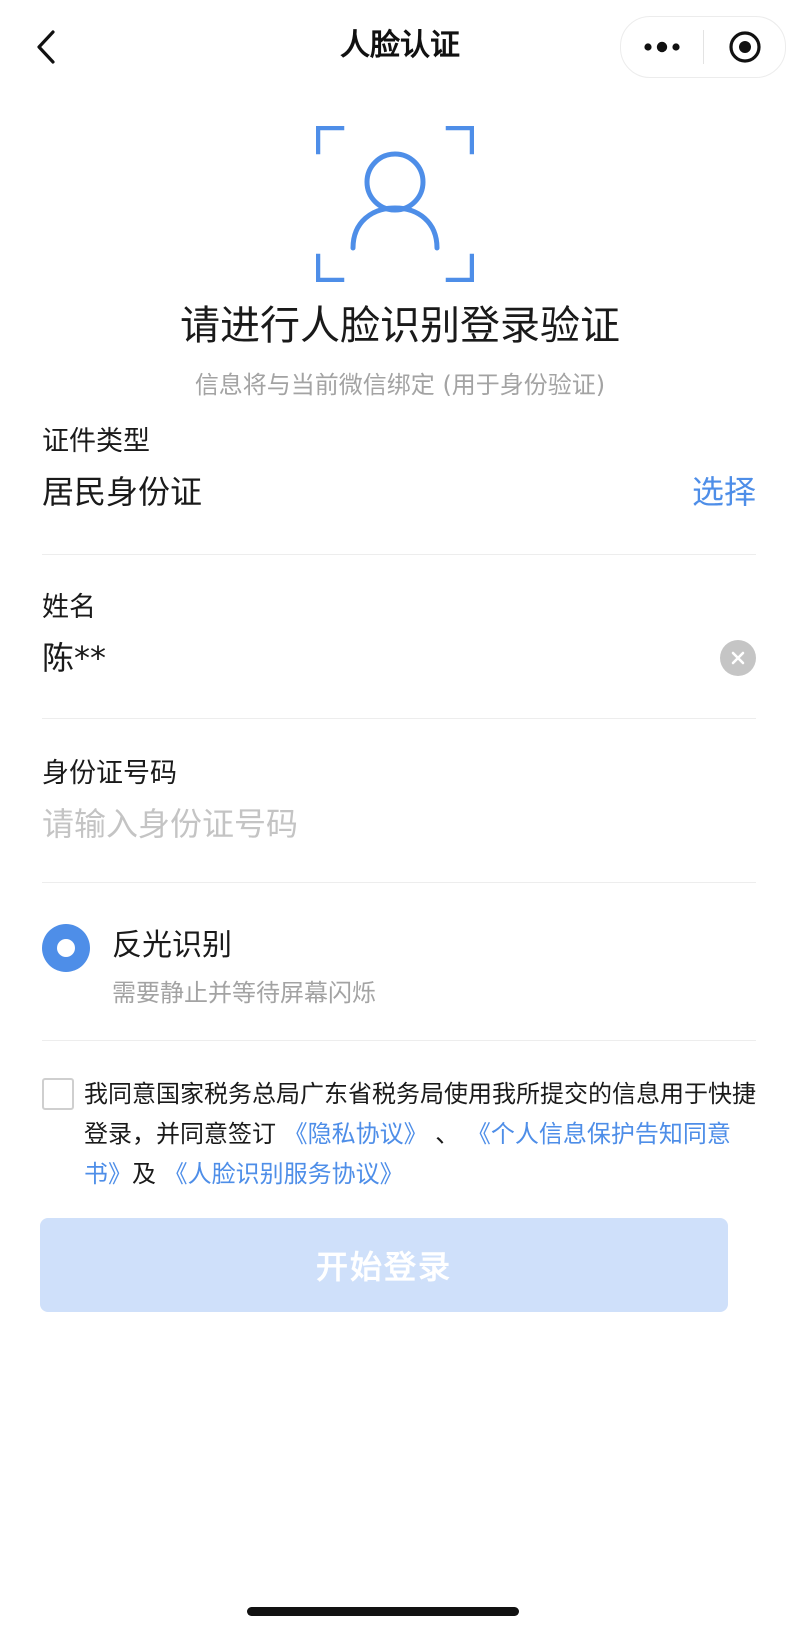 This screenshot has width=800, height=1639. I want to click on radio-selected-icon, so click(66, 948).